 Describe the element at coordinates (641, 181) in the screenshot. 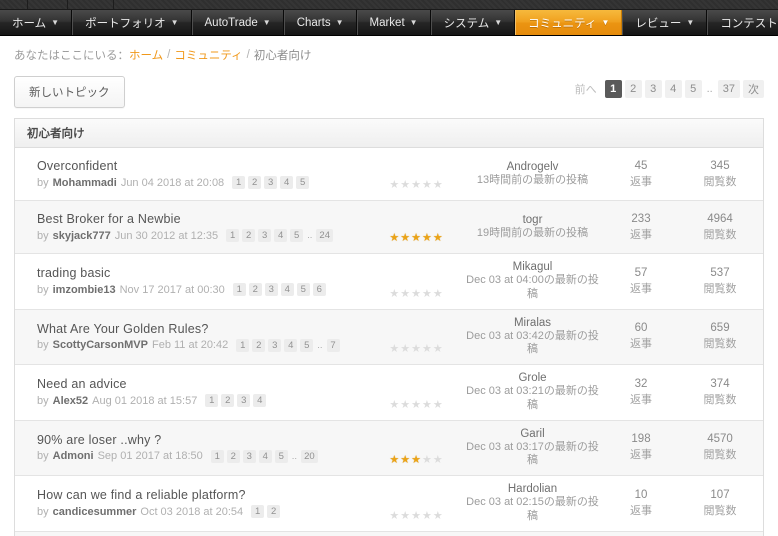

I see `replies-label: 返事` at that location.